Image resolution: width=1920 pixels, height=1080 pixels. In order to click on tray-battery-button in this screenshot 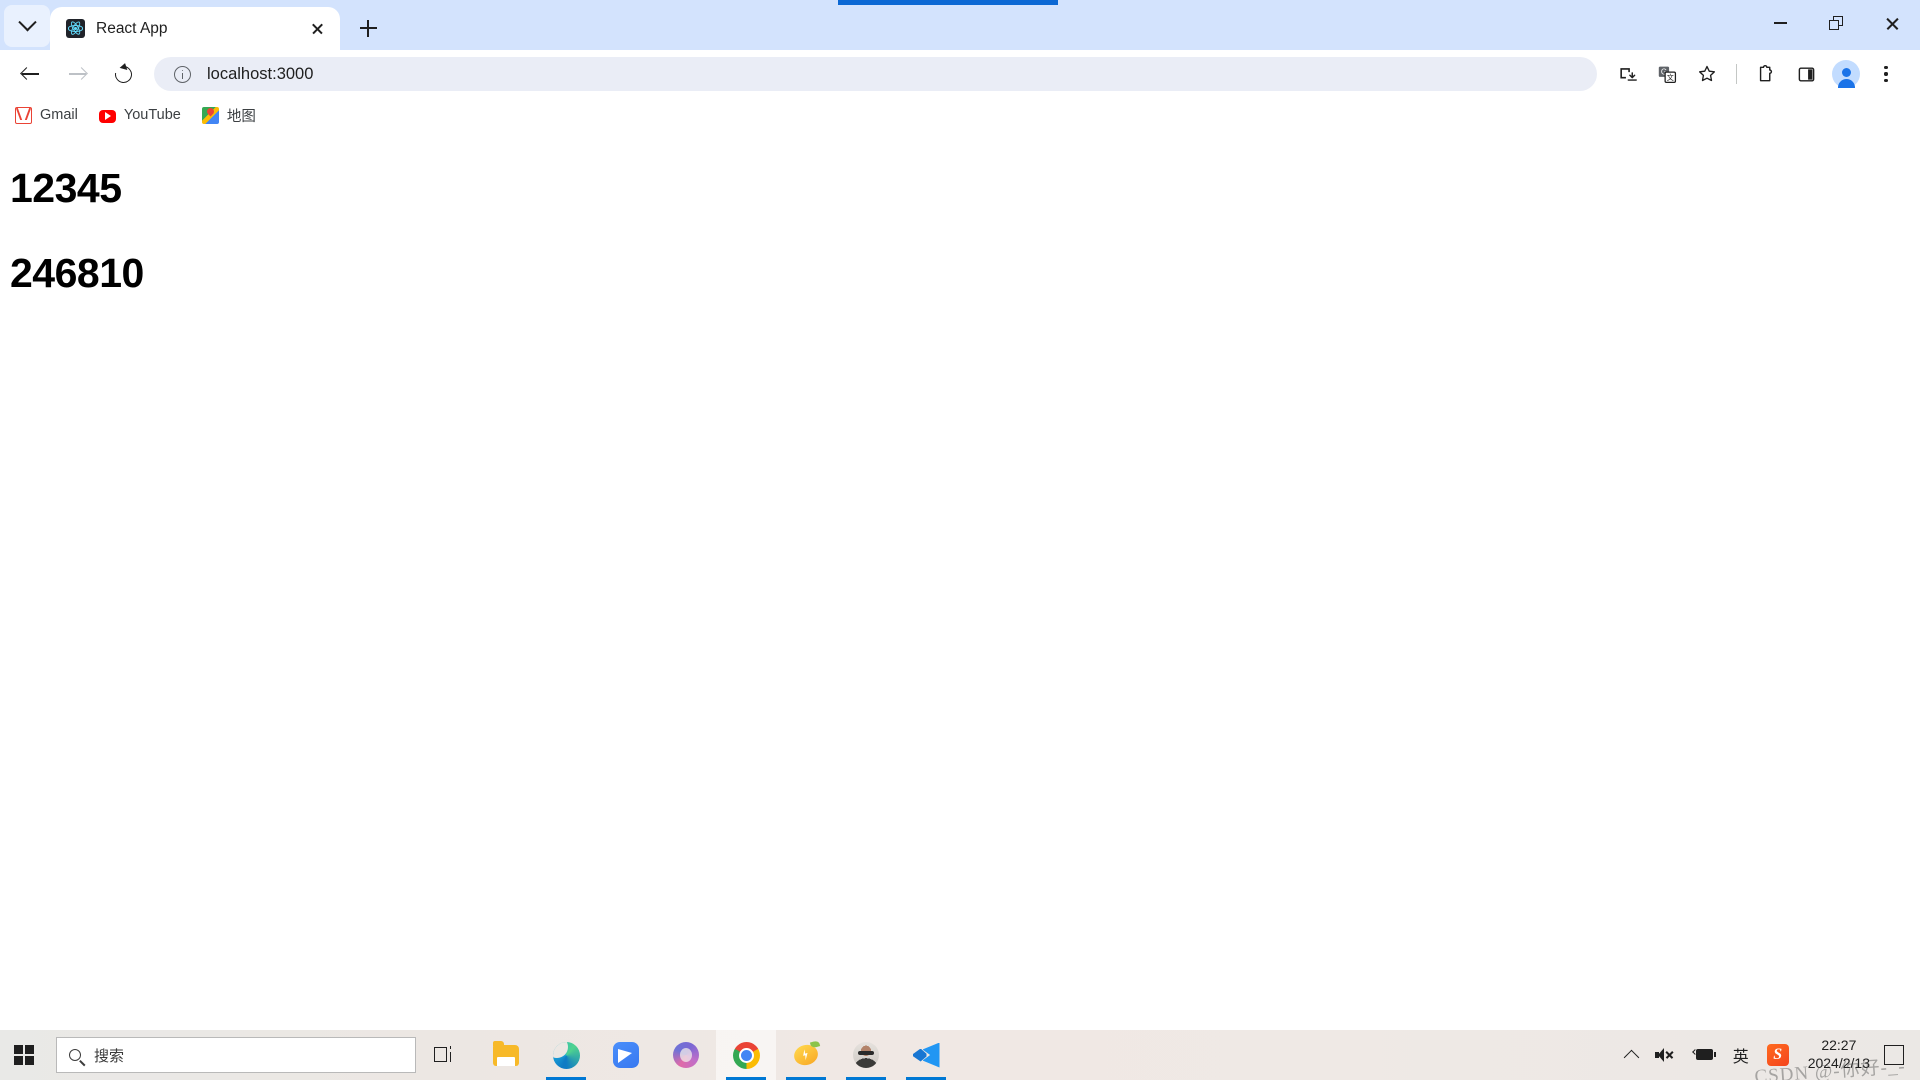, I will do `click(1704, 1055)`.